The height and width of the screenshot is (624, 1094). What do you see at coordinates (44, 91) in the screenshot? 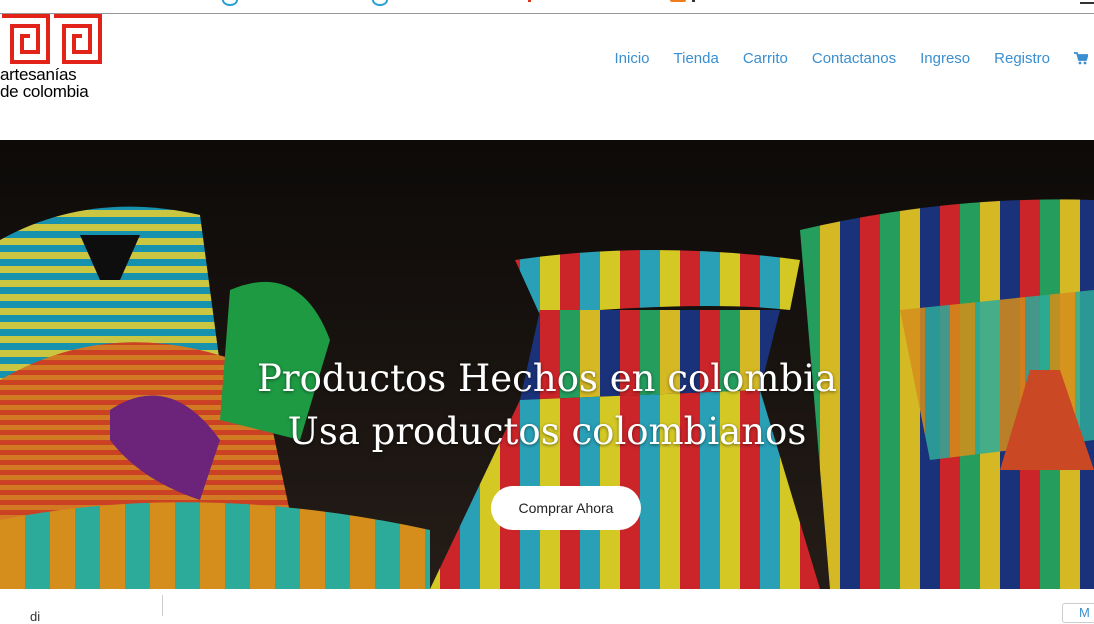
I see `brand-line-2: de colombia` at bounding box center [44, 91].